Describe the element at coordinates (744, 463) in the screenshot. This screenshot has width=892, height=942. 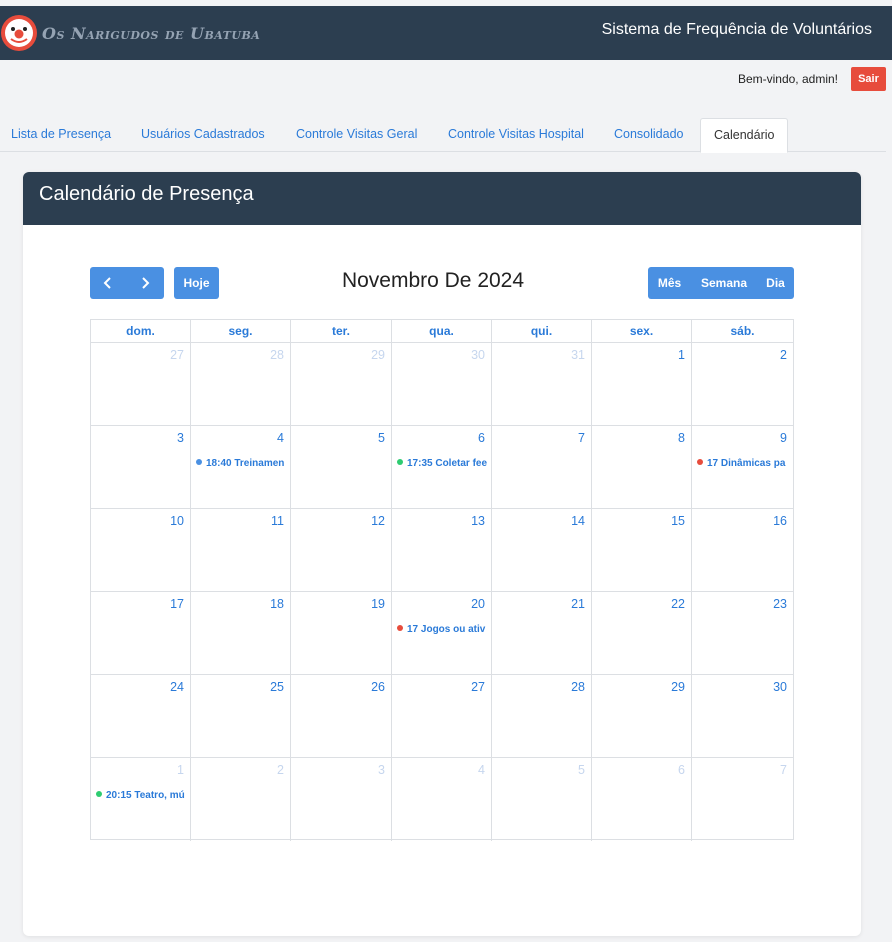
I see `calendar-event: 17 Dinâmicas pa` at that location.